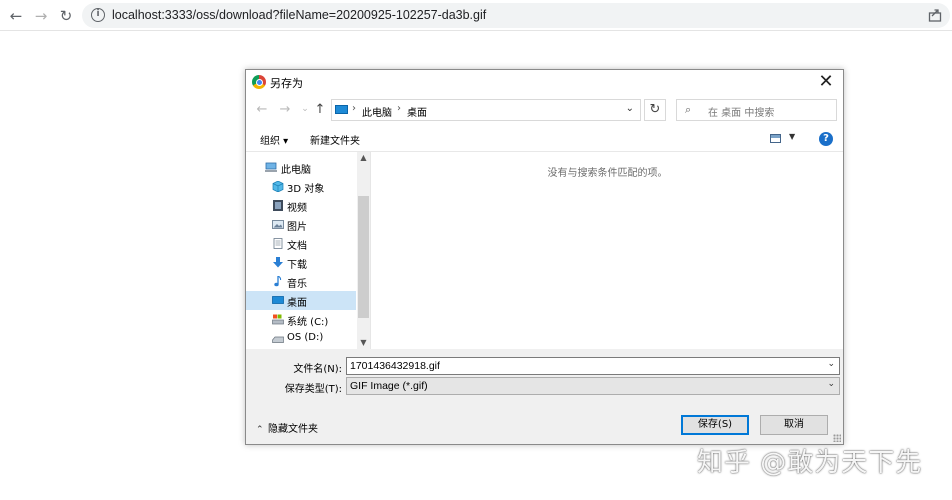  What do you see at coordinates (66, 16) in the screenshot?
I see `reload-icon: ↻` at bounding box center [66, 16].